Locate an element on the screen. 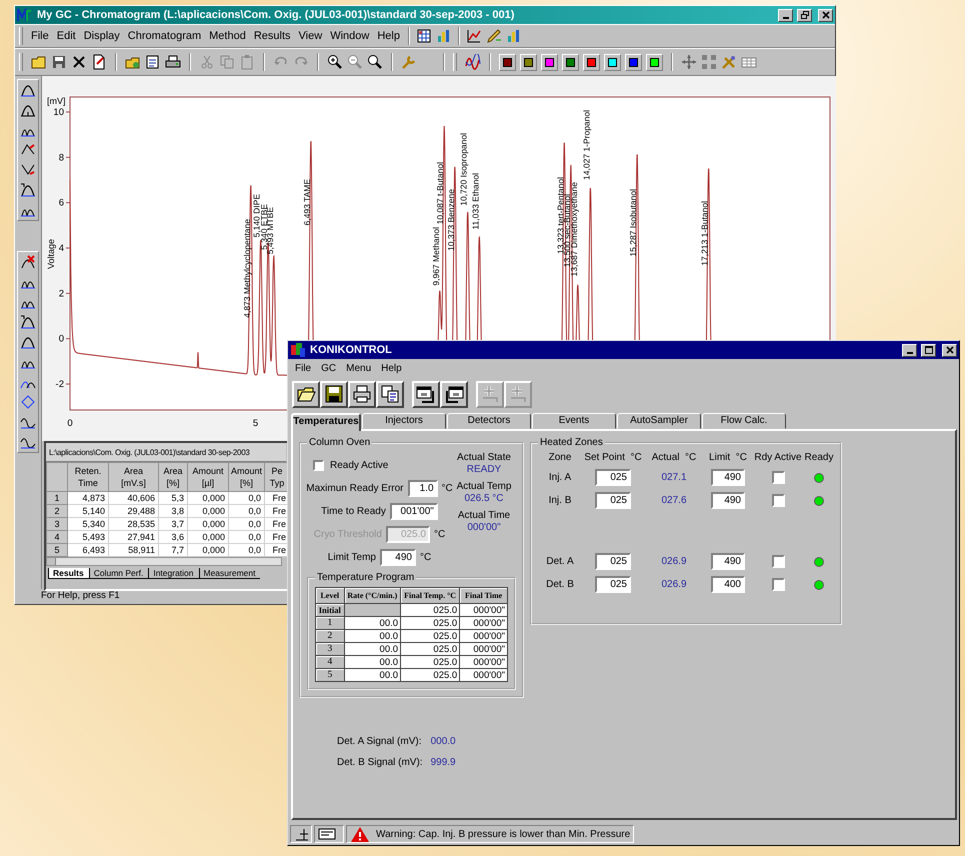  results-tab: Column Perf. is located at coordinates (118, 573).